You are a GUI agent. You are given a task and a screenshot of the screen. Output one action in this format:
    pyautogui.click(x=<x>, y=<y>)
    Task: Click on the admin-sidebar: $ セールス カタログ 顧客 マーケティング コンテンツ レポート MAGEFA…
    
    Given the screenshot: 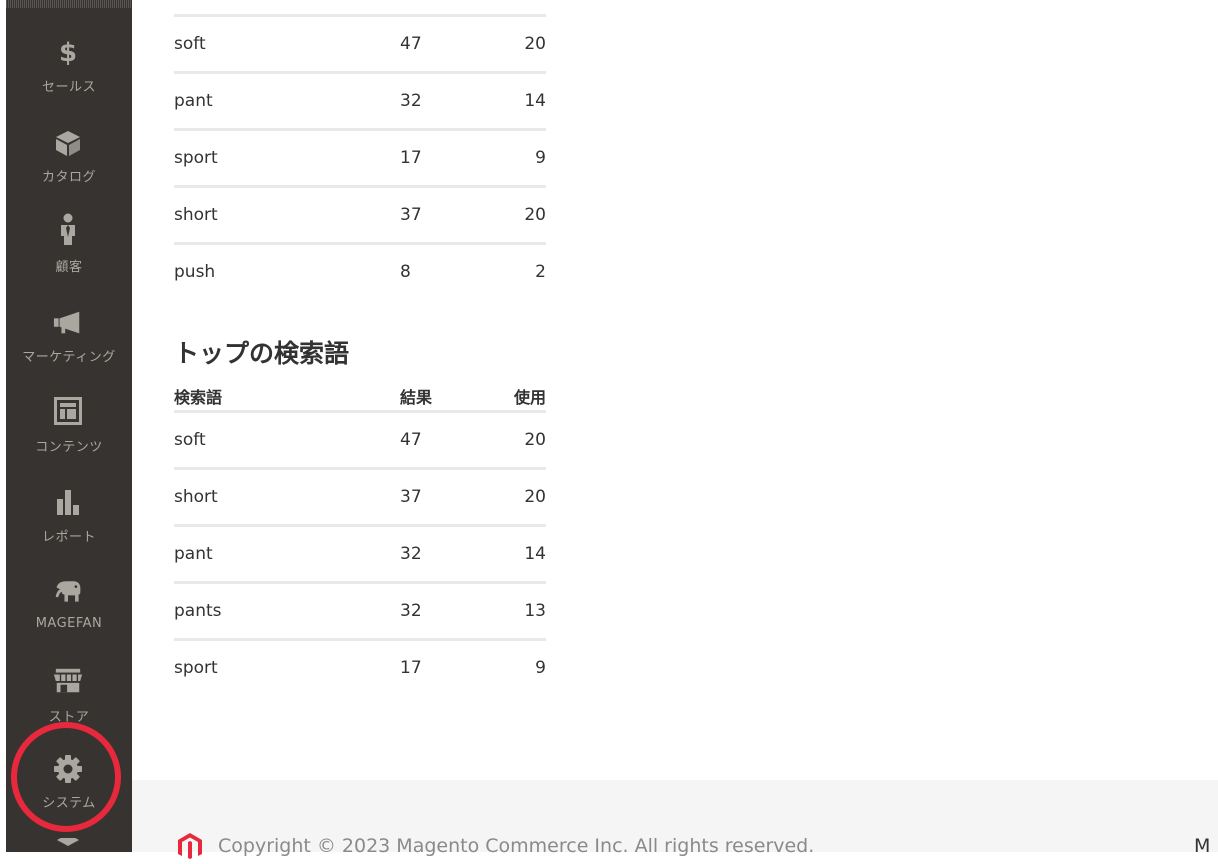 What is the action you would take?
    pyautogui.click(x=69, y=426)
    